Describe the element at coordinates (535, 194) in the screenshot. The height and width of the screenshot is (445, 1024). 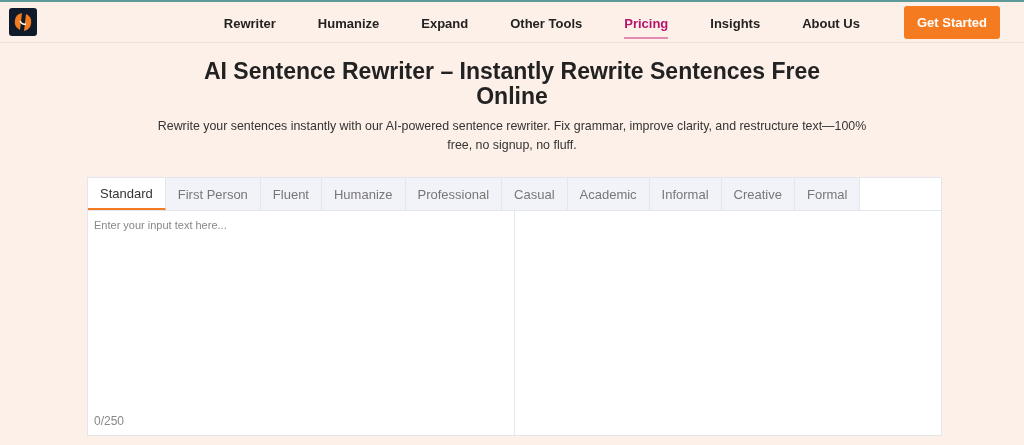
I see `mode-tab: Casual` at that location.